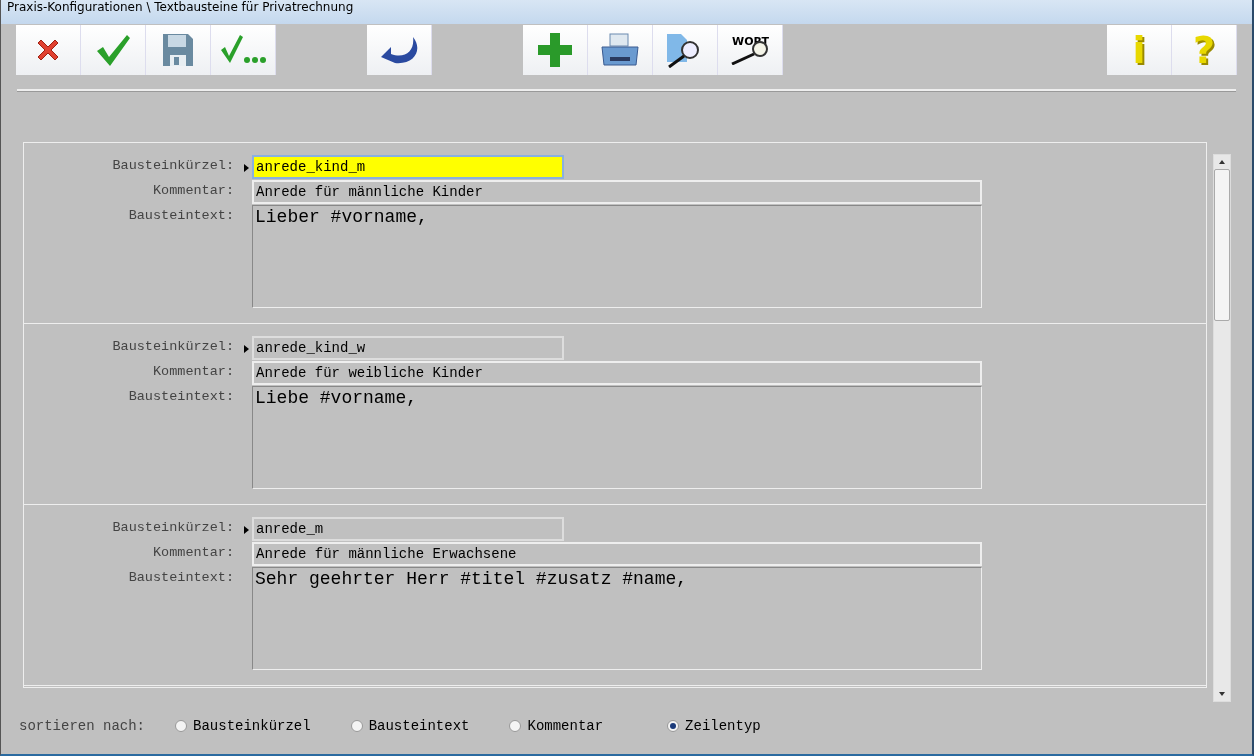 This screenshot has width=1254, height=756. I want to click on shortcut-field: anrede_kind_w, so click(408, 348).